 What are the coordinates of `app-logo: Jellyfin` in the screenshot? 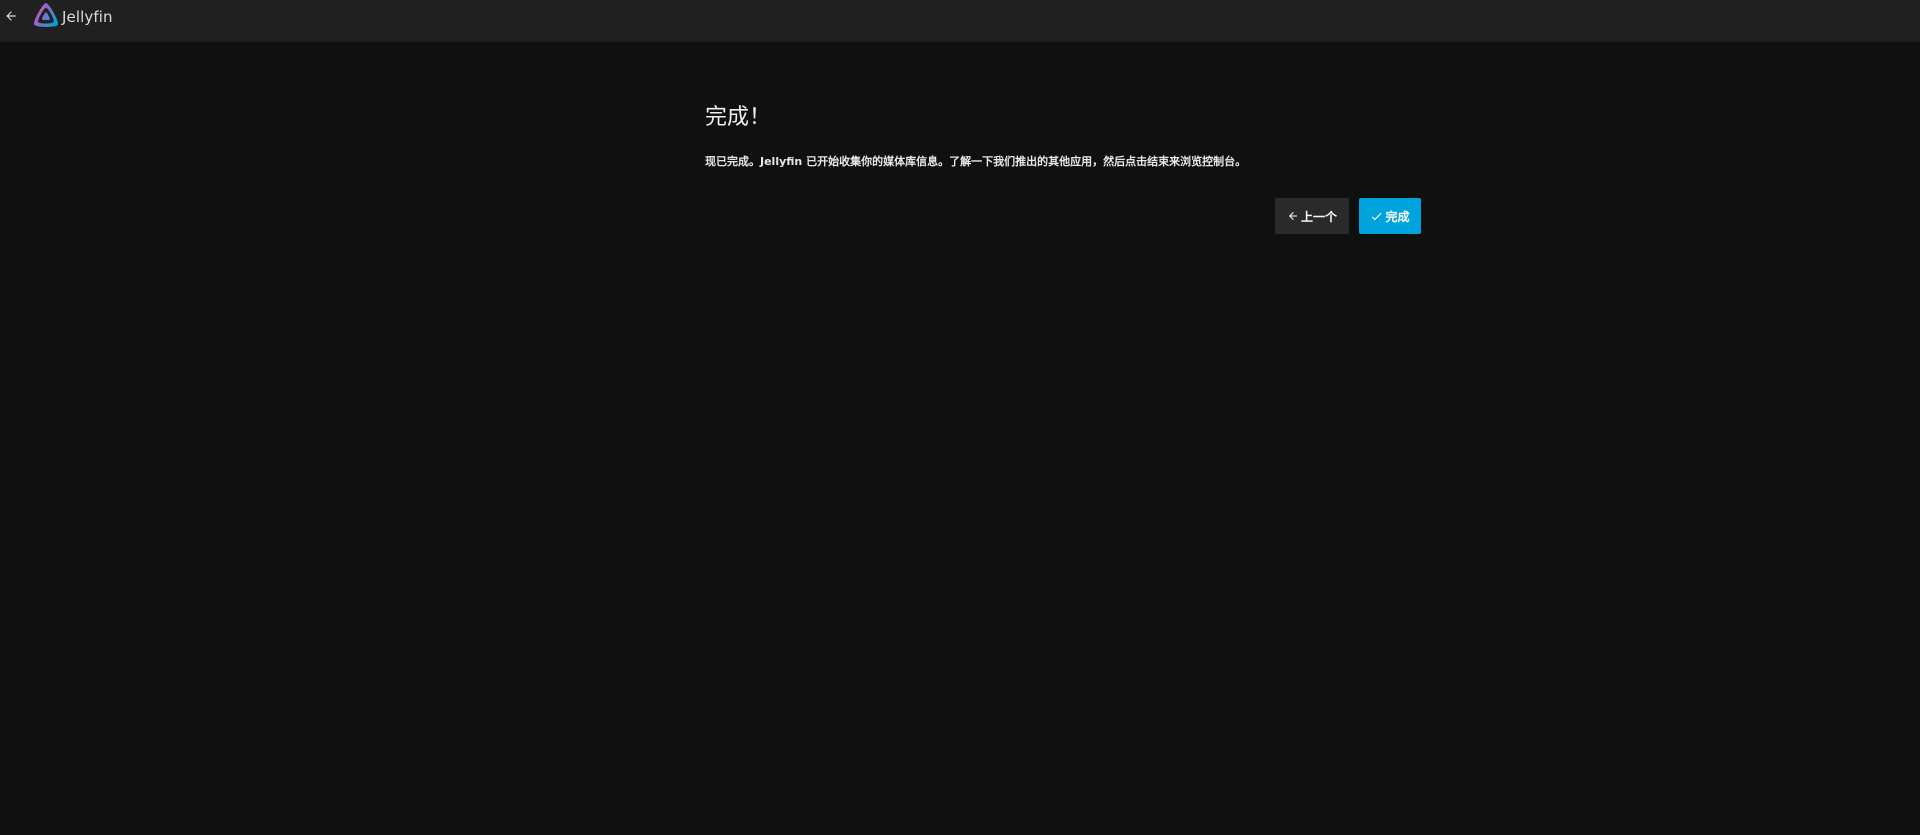 It's located at (73, 17).